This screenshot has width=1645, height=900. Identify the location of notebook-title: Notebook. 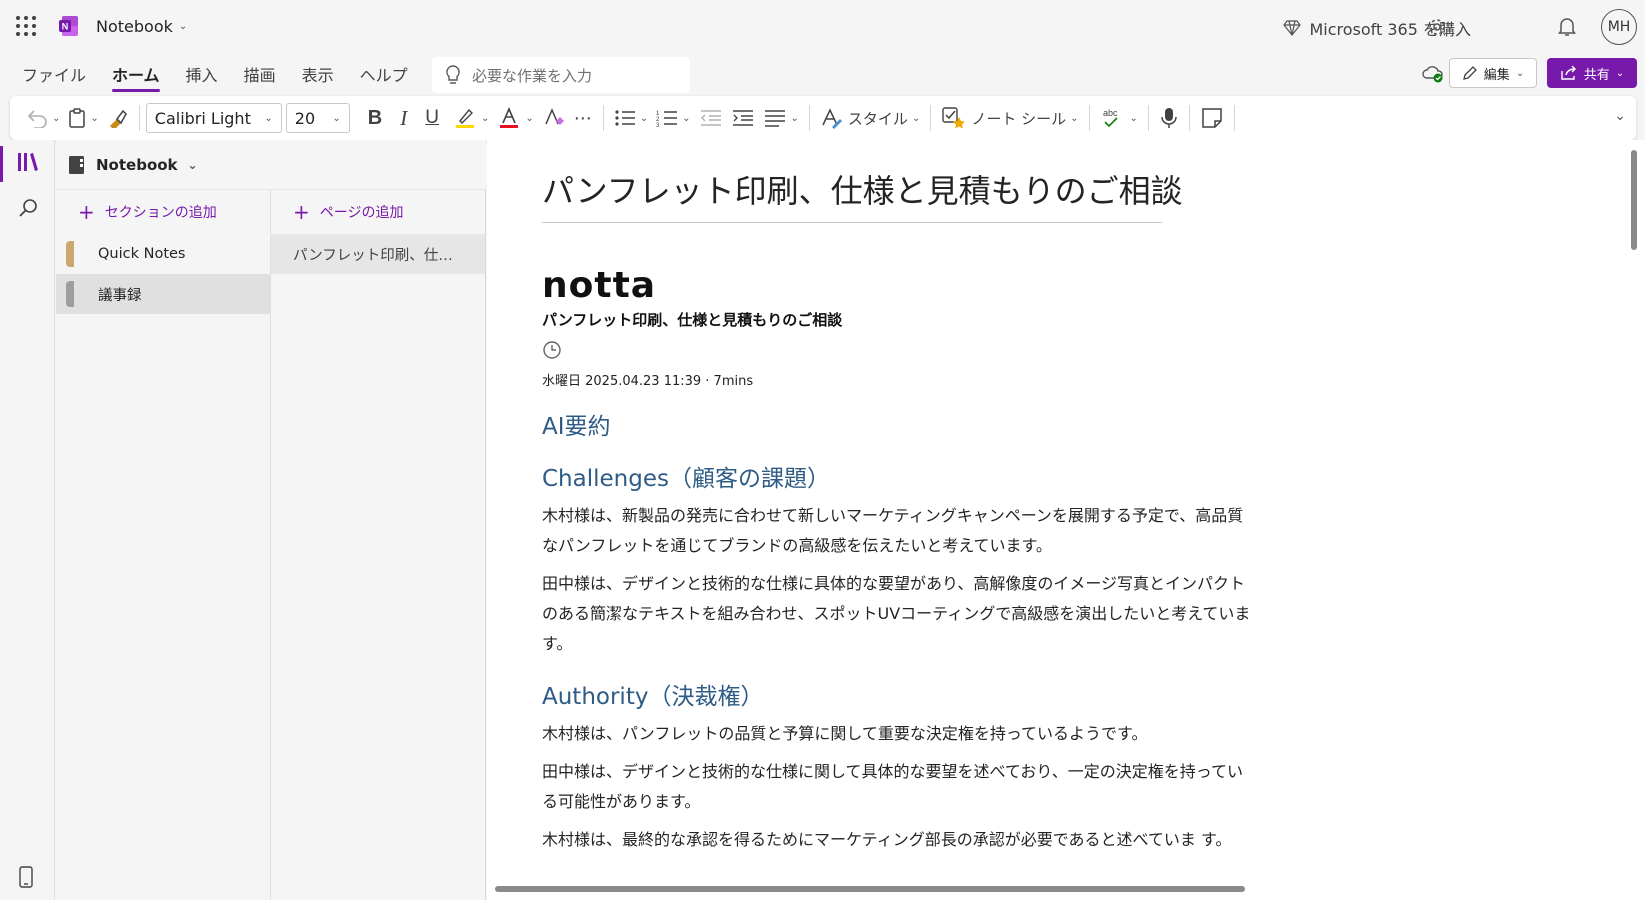
(134, 26).